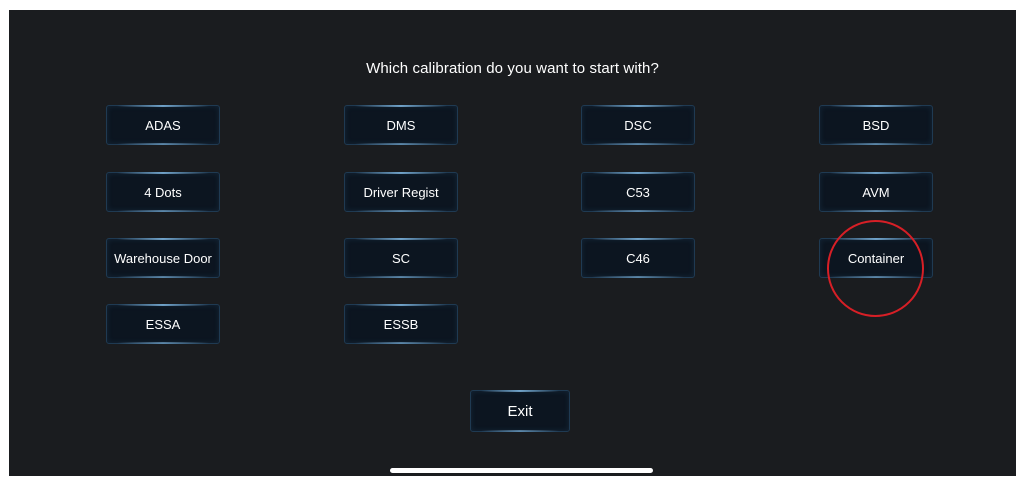 The width and height of the screenshot is (1020, 477). What do you see at coordinates (638, 125) in the screenshot?
I see `calibration-button-dsc: DSC` at bounding box center [638, 125].